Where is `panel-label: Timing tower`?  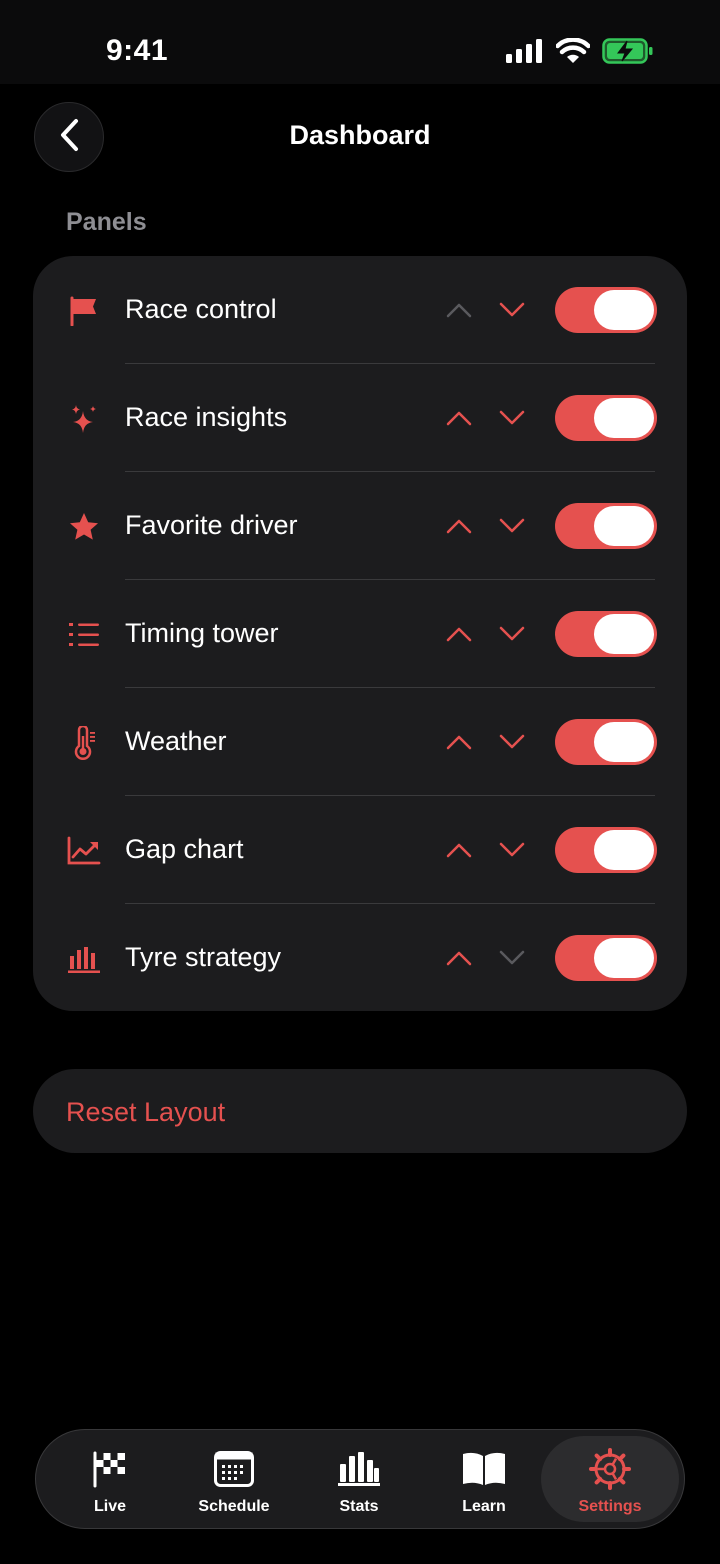 panel-label: Timing tower is located at coordinates (202, 633).